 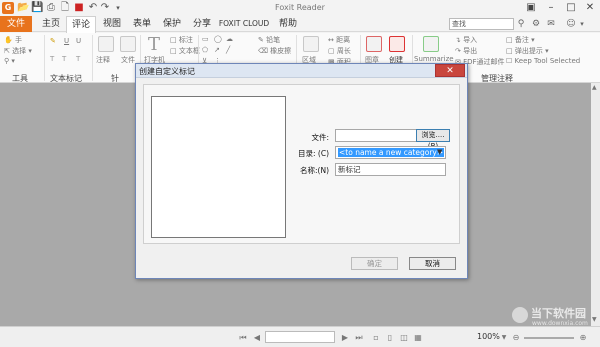 I want to click on account-dropdown-icon: ▾, so click(x=582, y=24).